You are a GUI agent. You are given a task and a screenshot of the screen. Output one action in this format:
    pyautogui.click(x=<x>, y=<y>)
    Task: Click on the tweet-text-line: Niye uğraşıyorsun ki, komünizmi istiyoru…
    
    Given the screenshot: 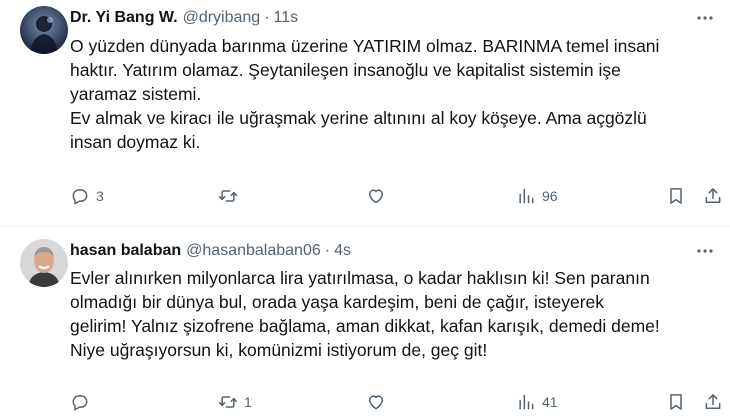 What is the action you would take?
    pyautogui.click(x=279, y=350)
    